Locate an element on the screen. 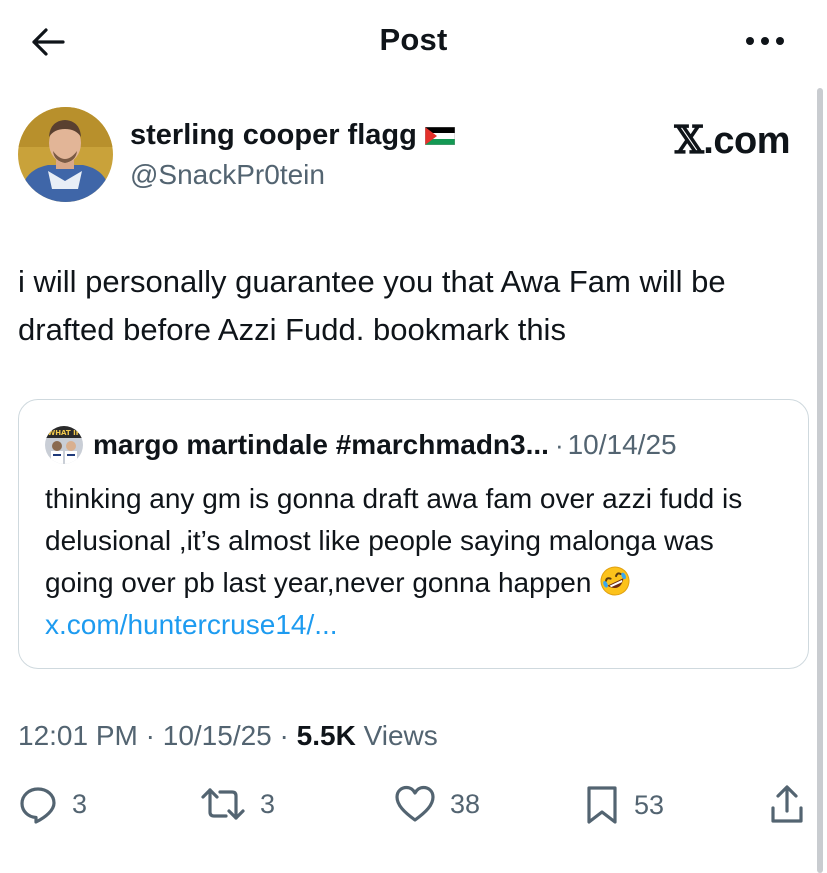  page-title: Post is located at coordinates (413, 39).